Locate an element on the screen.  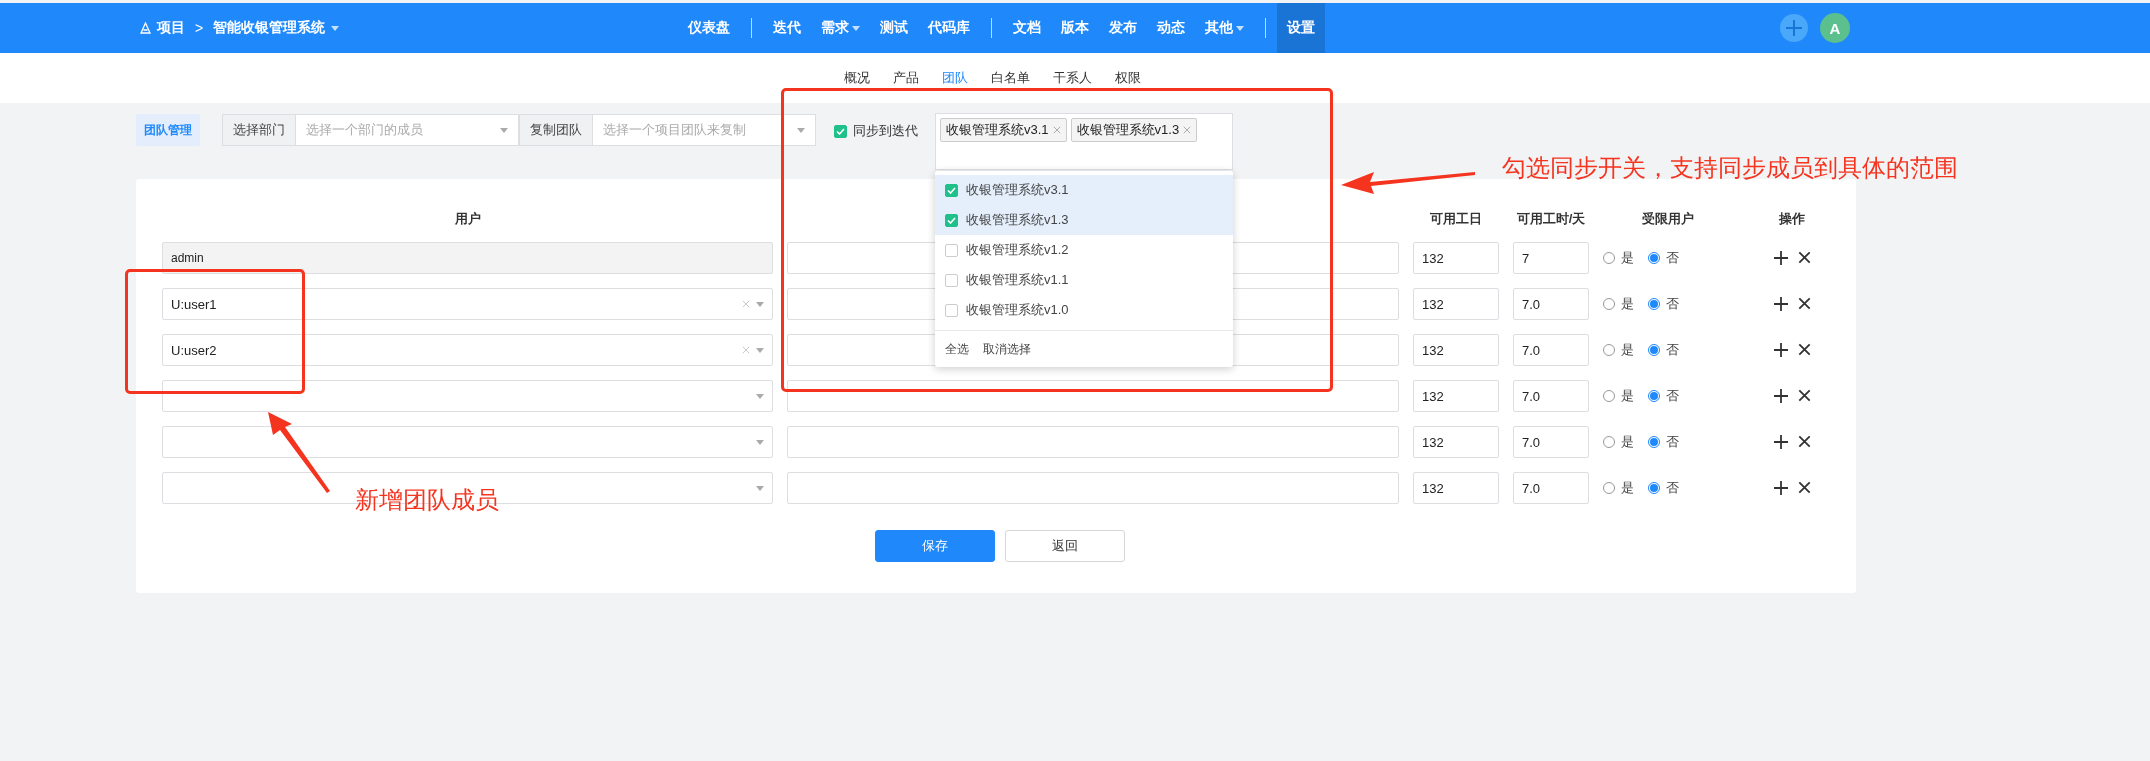
column-header: 可用工日 is located at coordinates (1456, 219).